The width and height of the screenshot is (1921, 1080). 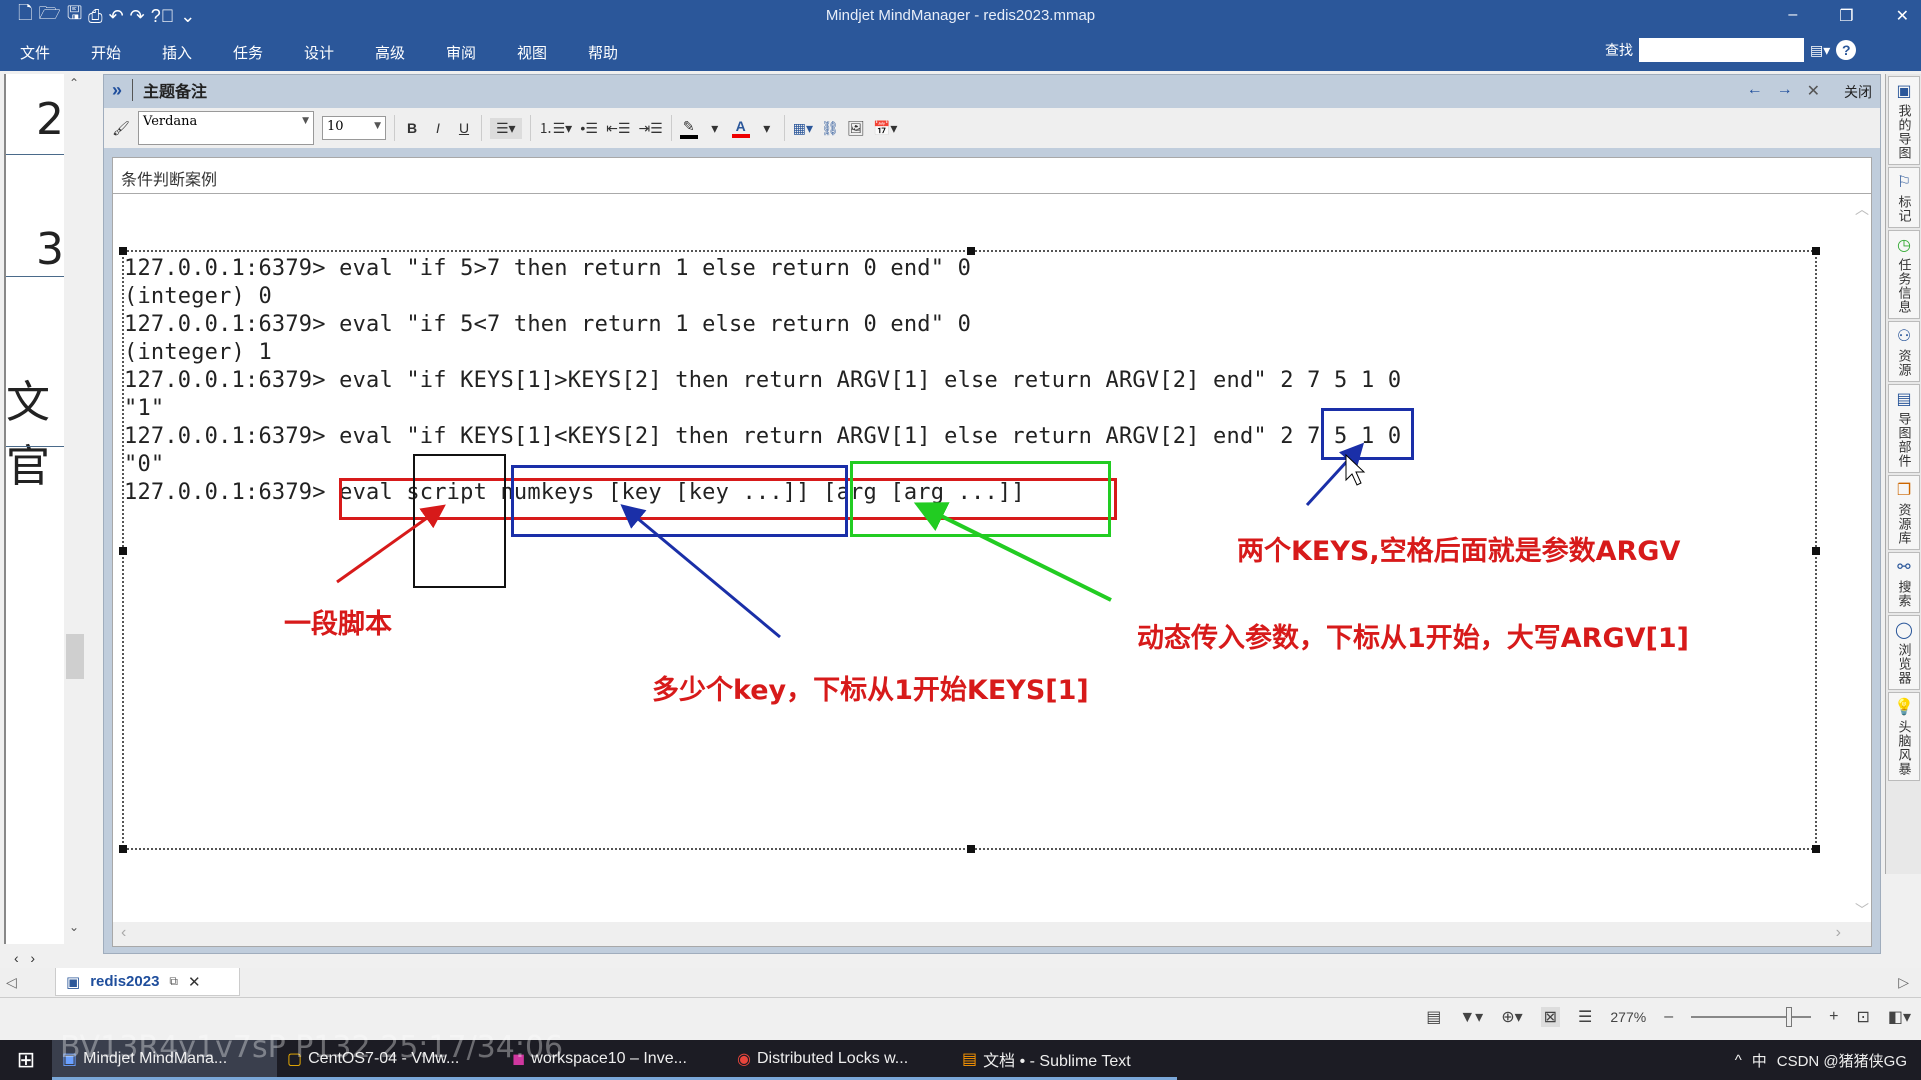 What do you see at coordinates (830, 128) in the screenshot?
I see `link-icon: ⛓` at bounding box center [830, 128].